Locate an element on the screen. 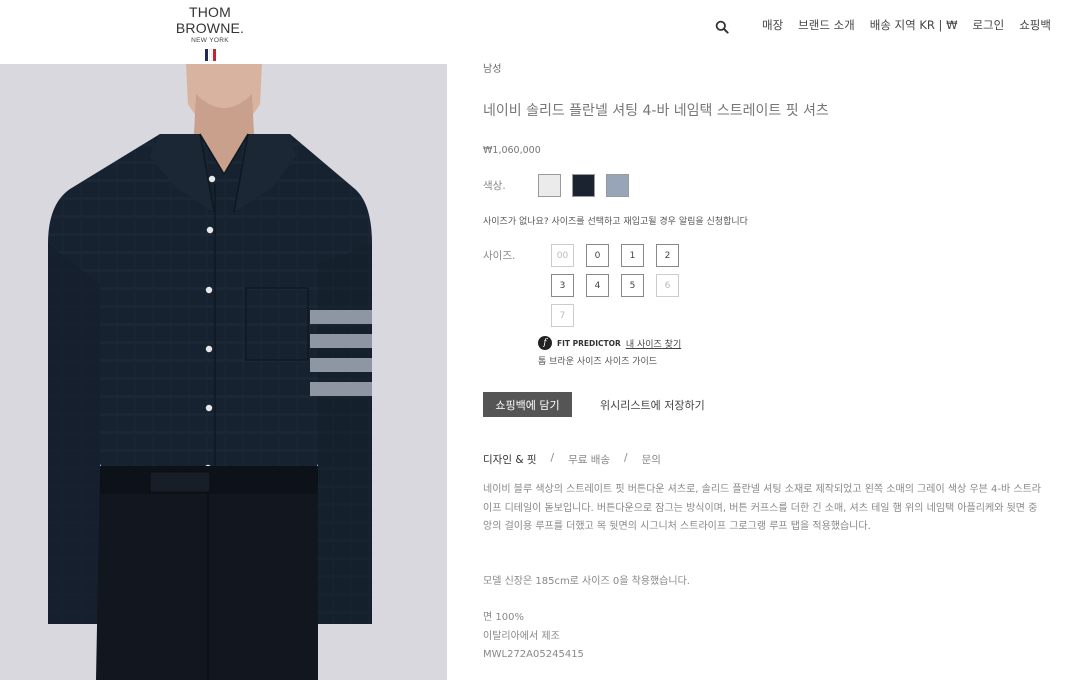 This screenshot has height=680, width=1080. product-specs: 면 100% 이탈리아에서 제조 MWL272A05245415 is located at coordinates (533, 637).